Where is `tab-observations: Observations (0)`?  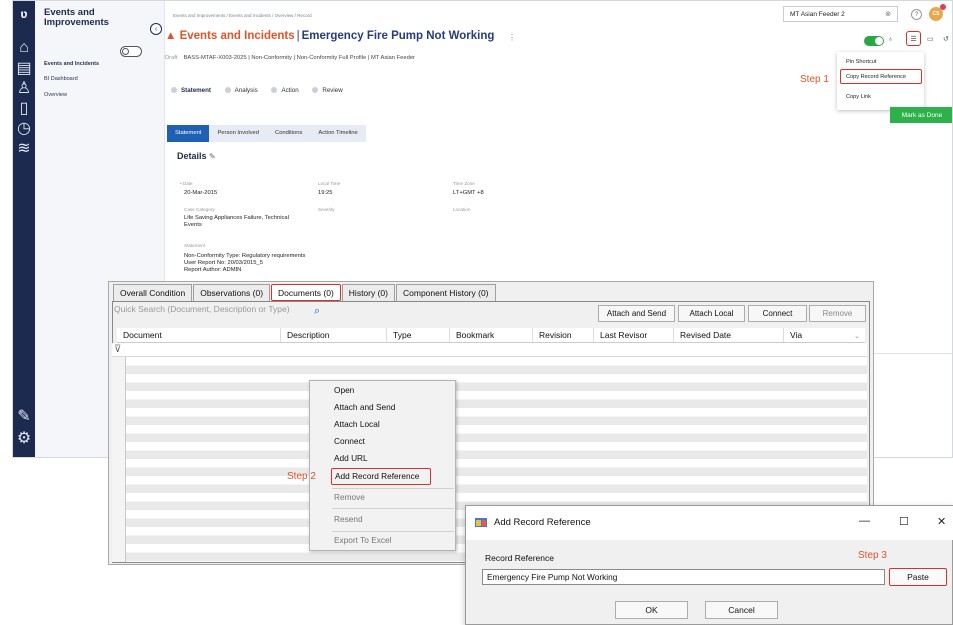 tab-observations: Observations (0) is located at coordinates (232, 292).